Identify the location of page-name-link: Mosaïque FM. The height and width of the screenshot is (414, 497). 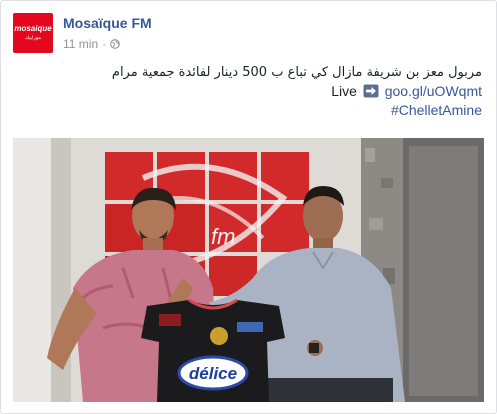
(107, 23).